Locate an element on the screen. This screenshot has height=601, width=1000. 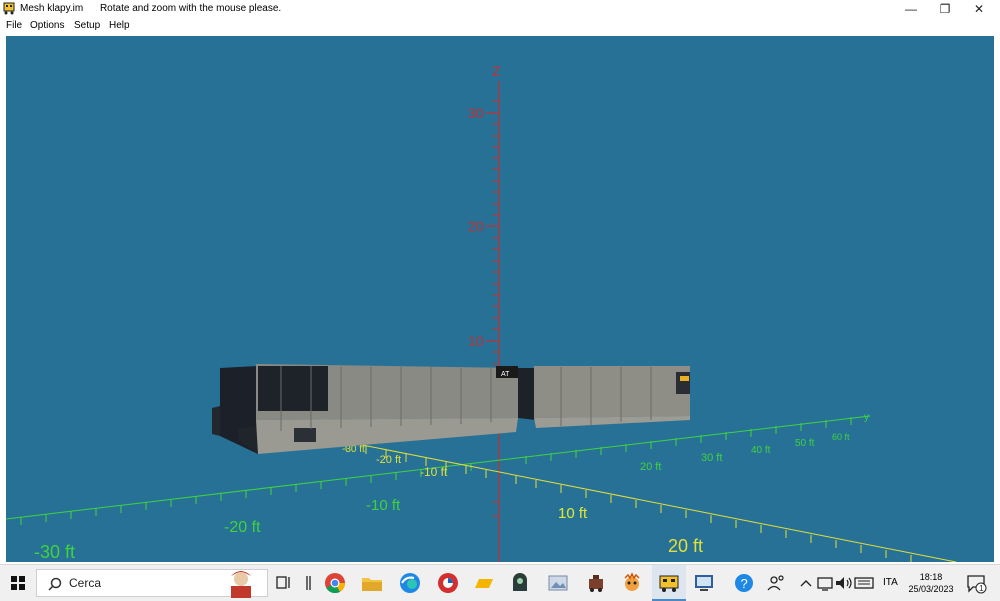
search-placeholder: Cerca is located at coordinates (85, 583).